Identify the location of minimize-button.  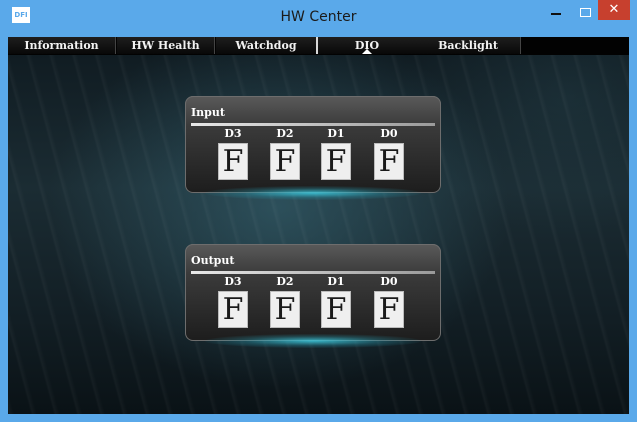
(556, 14).